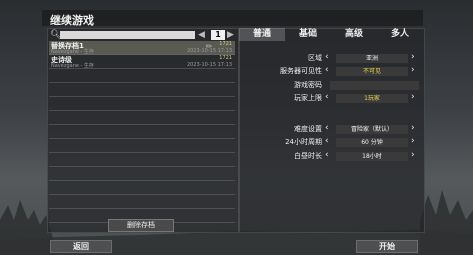 This screenshot has height=255, width=473. Describe the element at coordinates (374, 85) in the screenshot. I see `password-field` at that location.